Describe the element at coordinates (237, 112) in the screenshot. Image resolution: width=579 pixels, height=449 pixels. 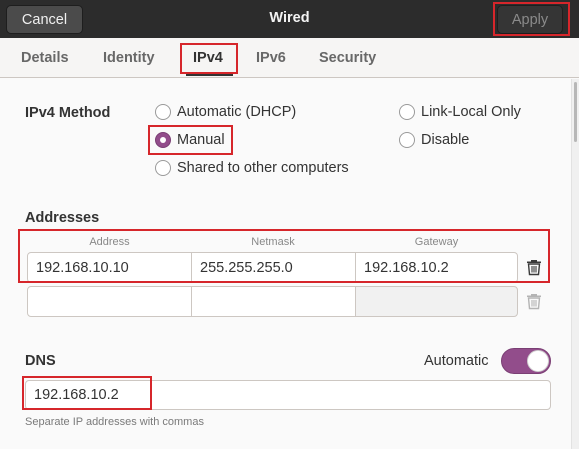
I see `radio-label: Automatic (DHCP)` at that location.